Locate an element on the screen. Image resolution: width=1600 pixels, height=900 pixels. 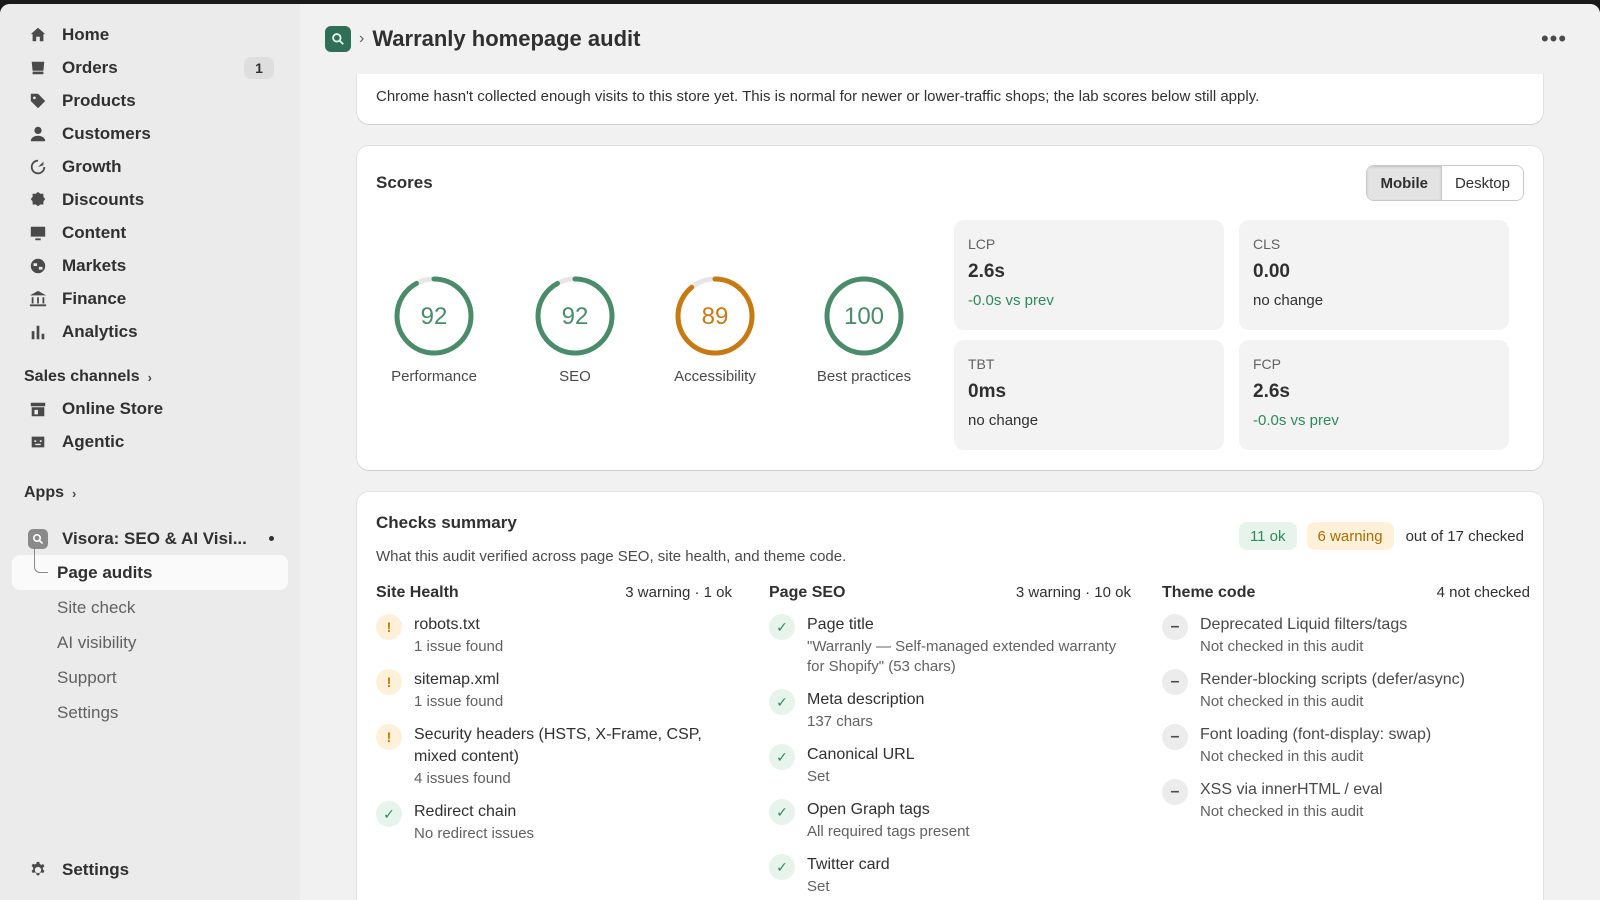
app-nav-settings: Settings is located at coordinates (150, 712).